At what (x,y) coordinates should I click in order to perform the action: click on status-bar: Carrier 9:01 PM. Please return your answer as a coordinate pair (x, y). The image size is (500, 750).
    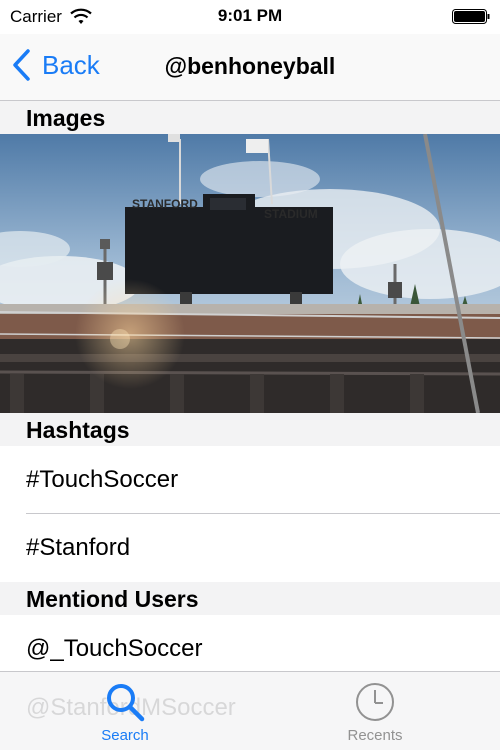
    Looking at the image, I should click on (250, 17).